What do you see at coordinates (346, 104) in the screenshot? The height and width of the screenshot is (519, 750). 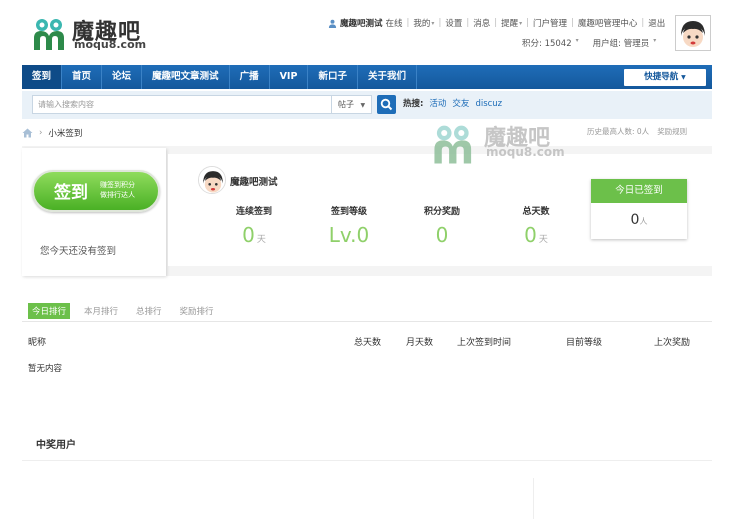 I see `search-type-value: 帖子` at bounding box center [346, 104].